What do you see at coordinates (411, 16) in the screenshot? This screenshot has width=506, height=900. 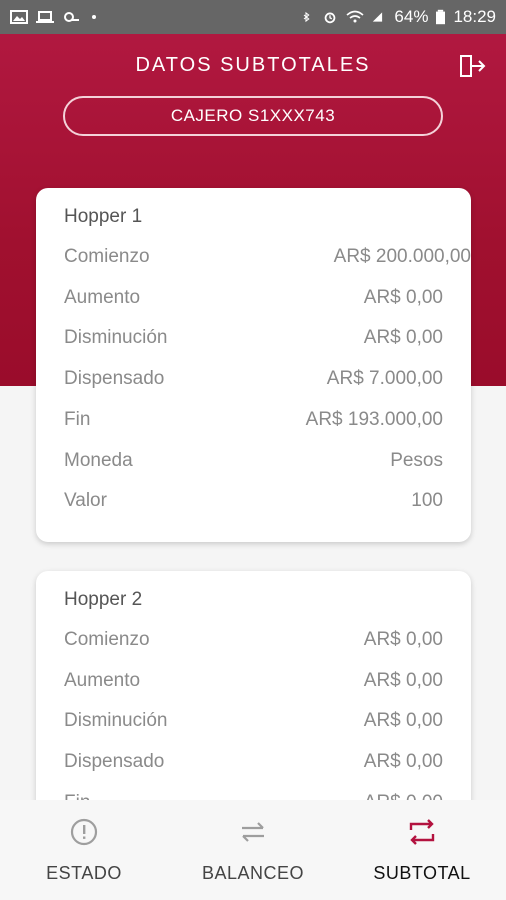 I see `battery-percent: 64%` at bounding box center [411, 16].